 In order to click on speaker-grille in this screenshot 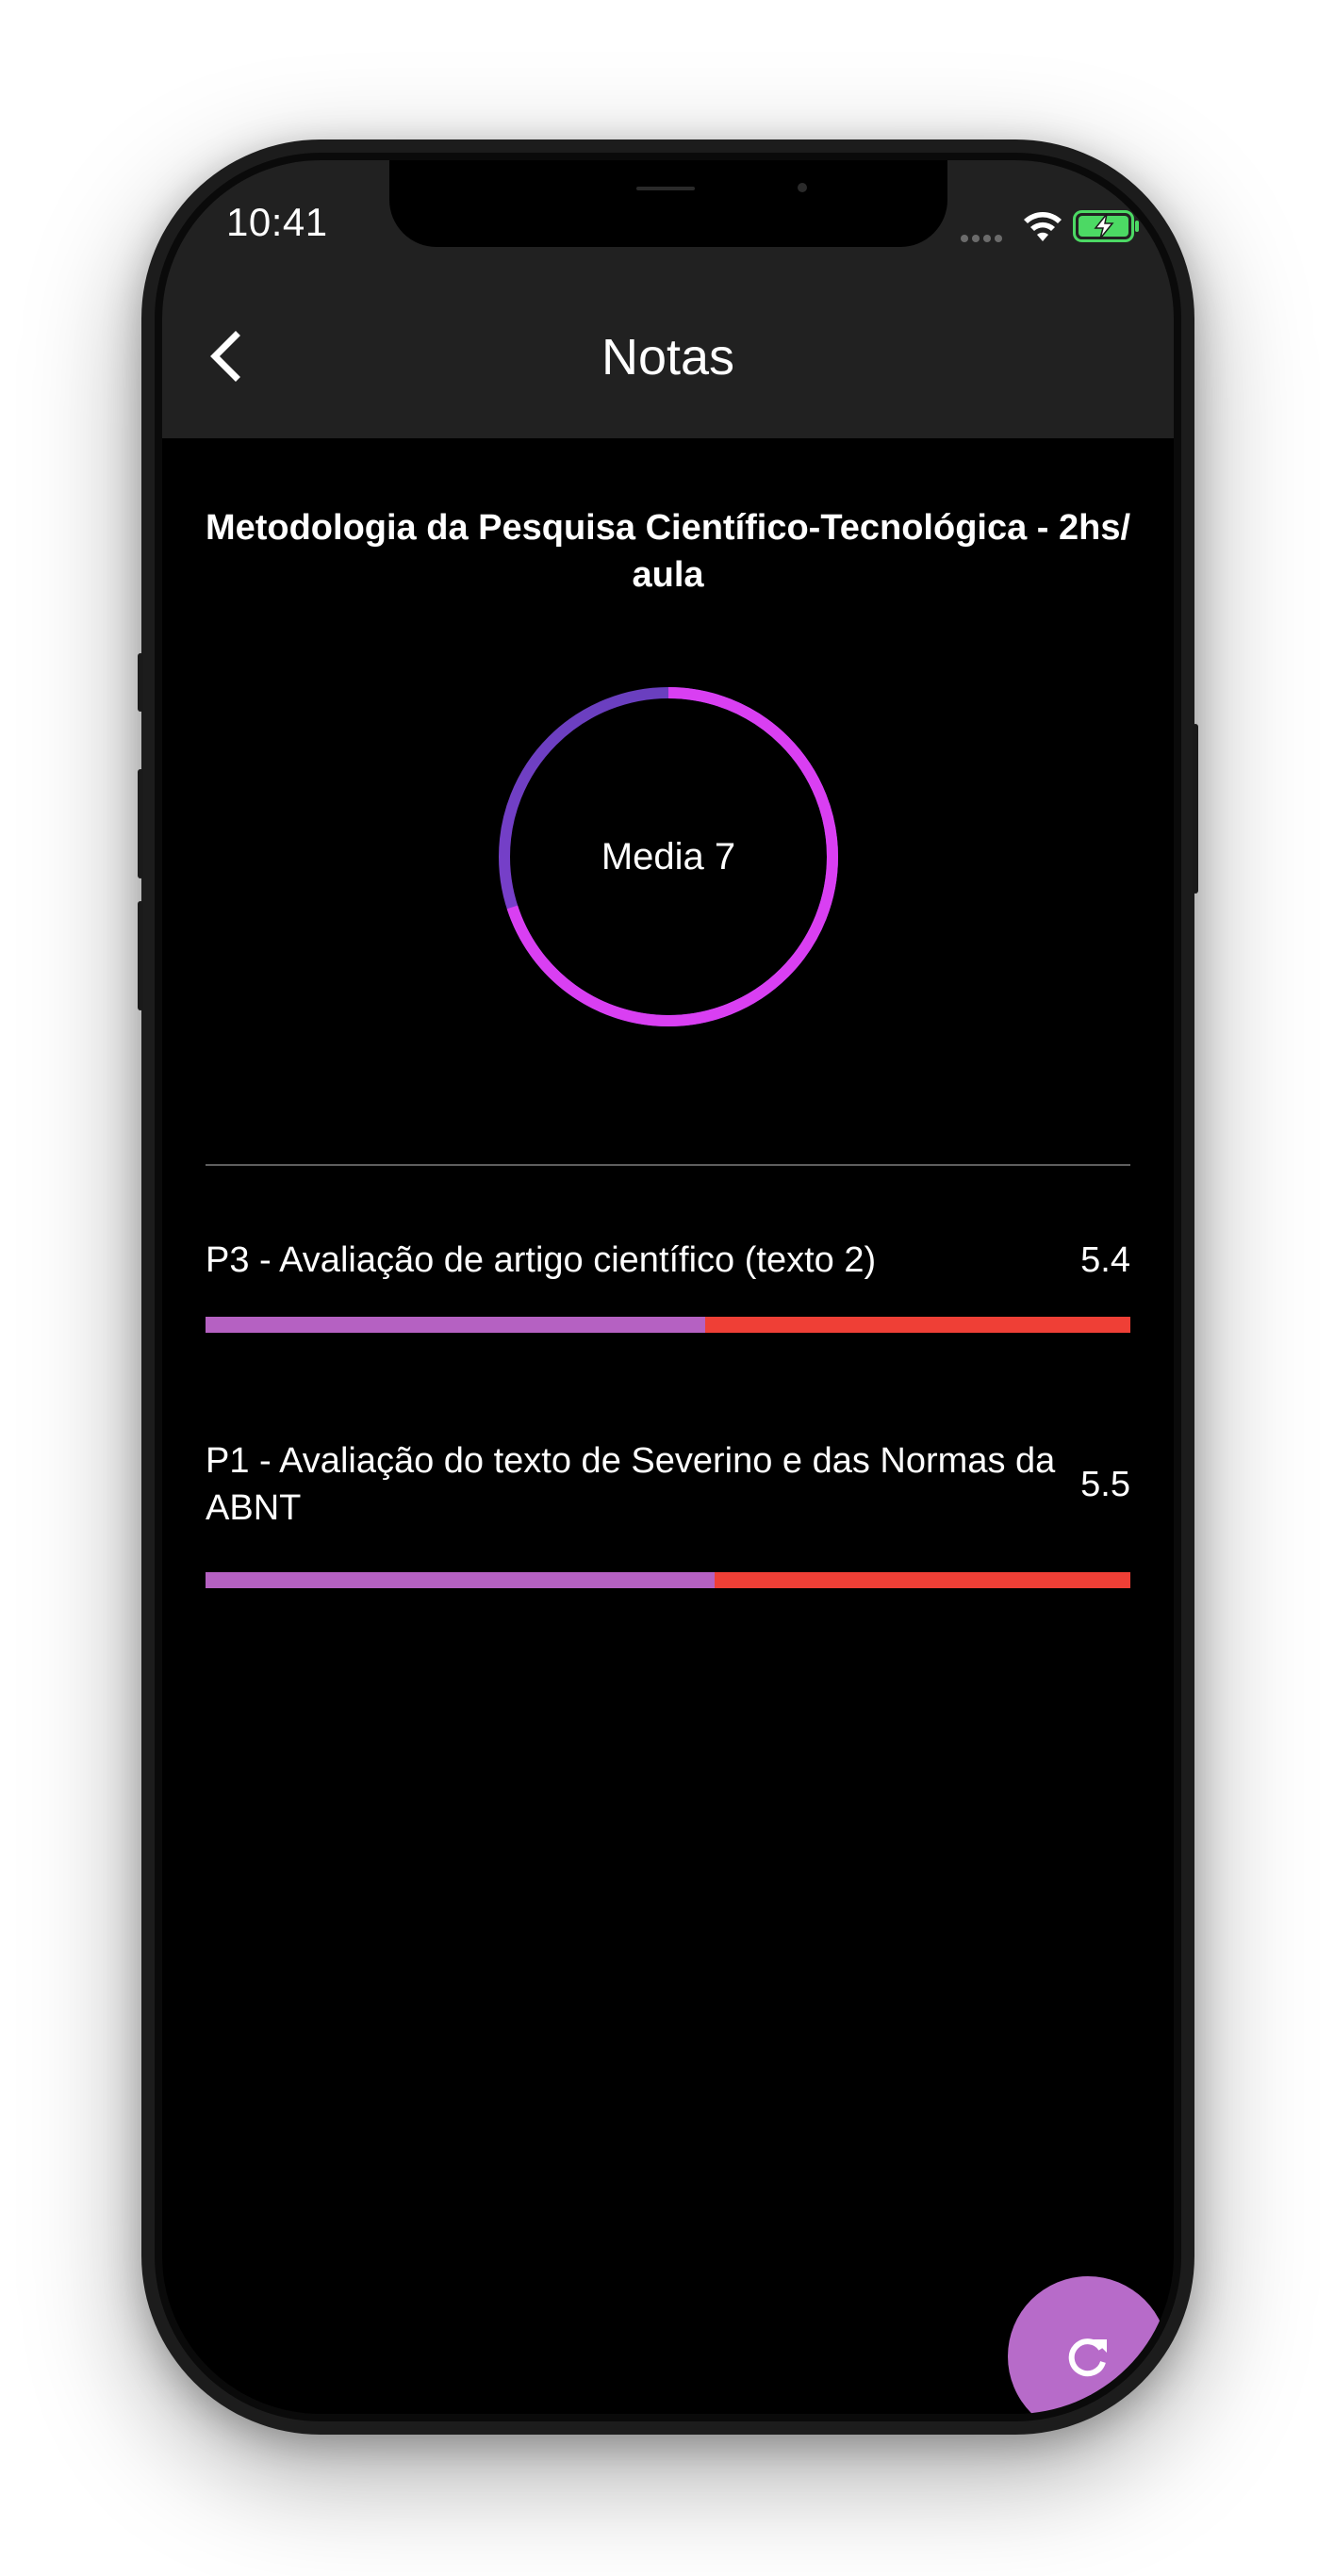, I will do `click(665, 188)`.